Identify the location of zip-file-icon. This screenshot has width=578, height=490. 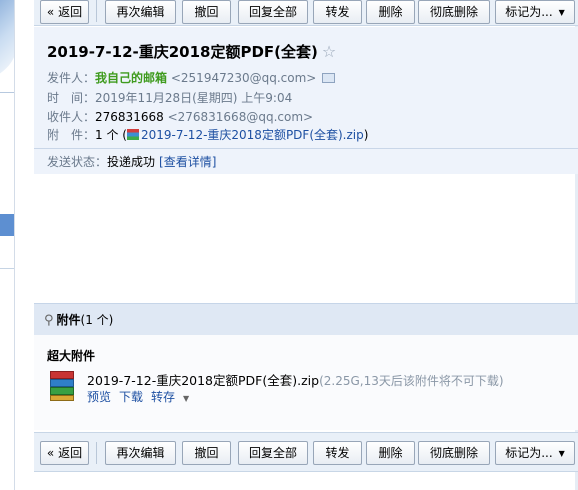
(132, 134).